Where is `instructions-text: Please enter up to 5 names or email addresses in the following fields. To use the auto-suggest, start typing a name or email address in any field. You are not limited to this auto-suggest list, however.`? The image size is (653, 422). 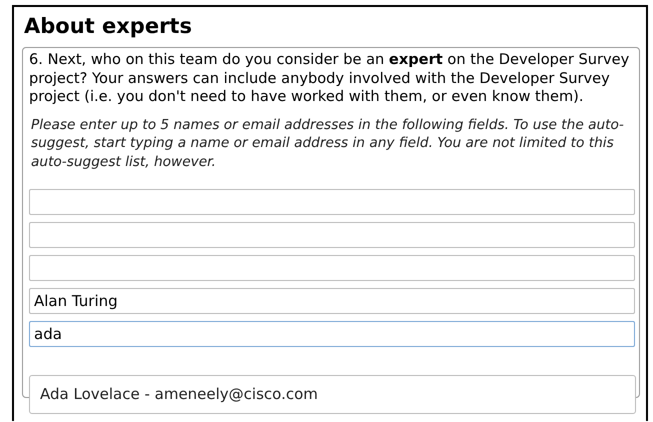
instructions-text: Please enter up to 5 names or email addresses in the following fields. To use the auto-suggest, start typing a name or email address in any field. You are not limited to this auto-suggest list, however. is located at coordinates (328, 143).